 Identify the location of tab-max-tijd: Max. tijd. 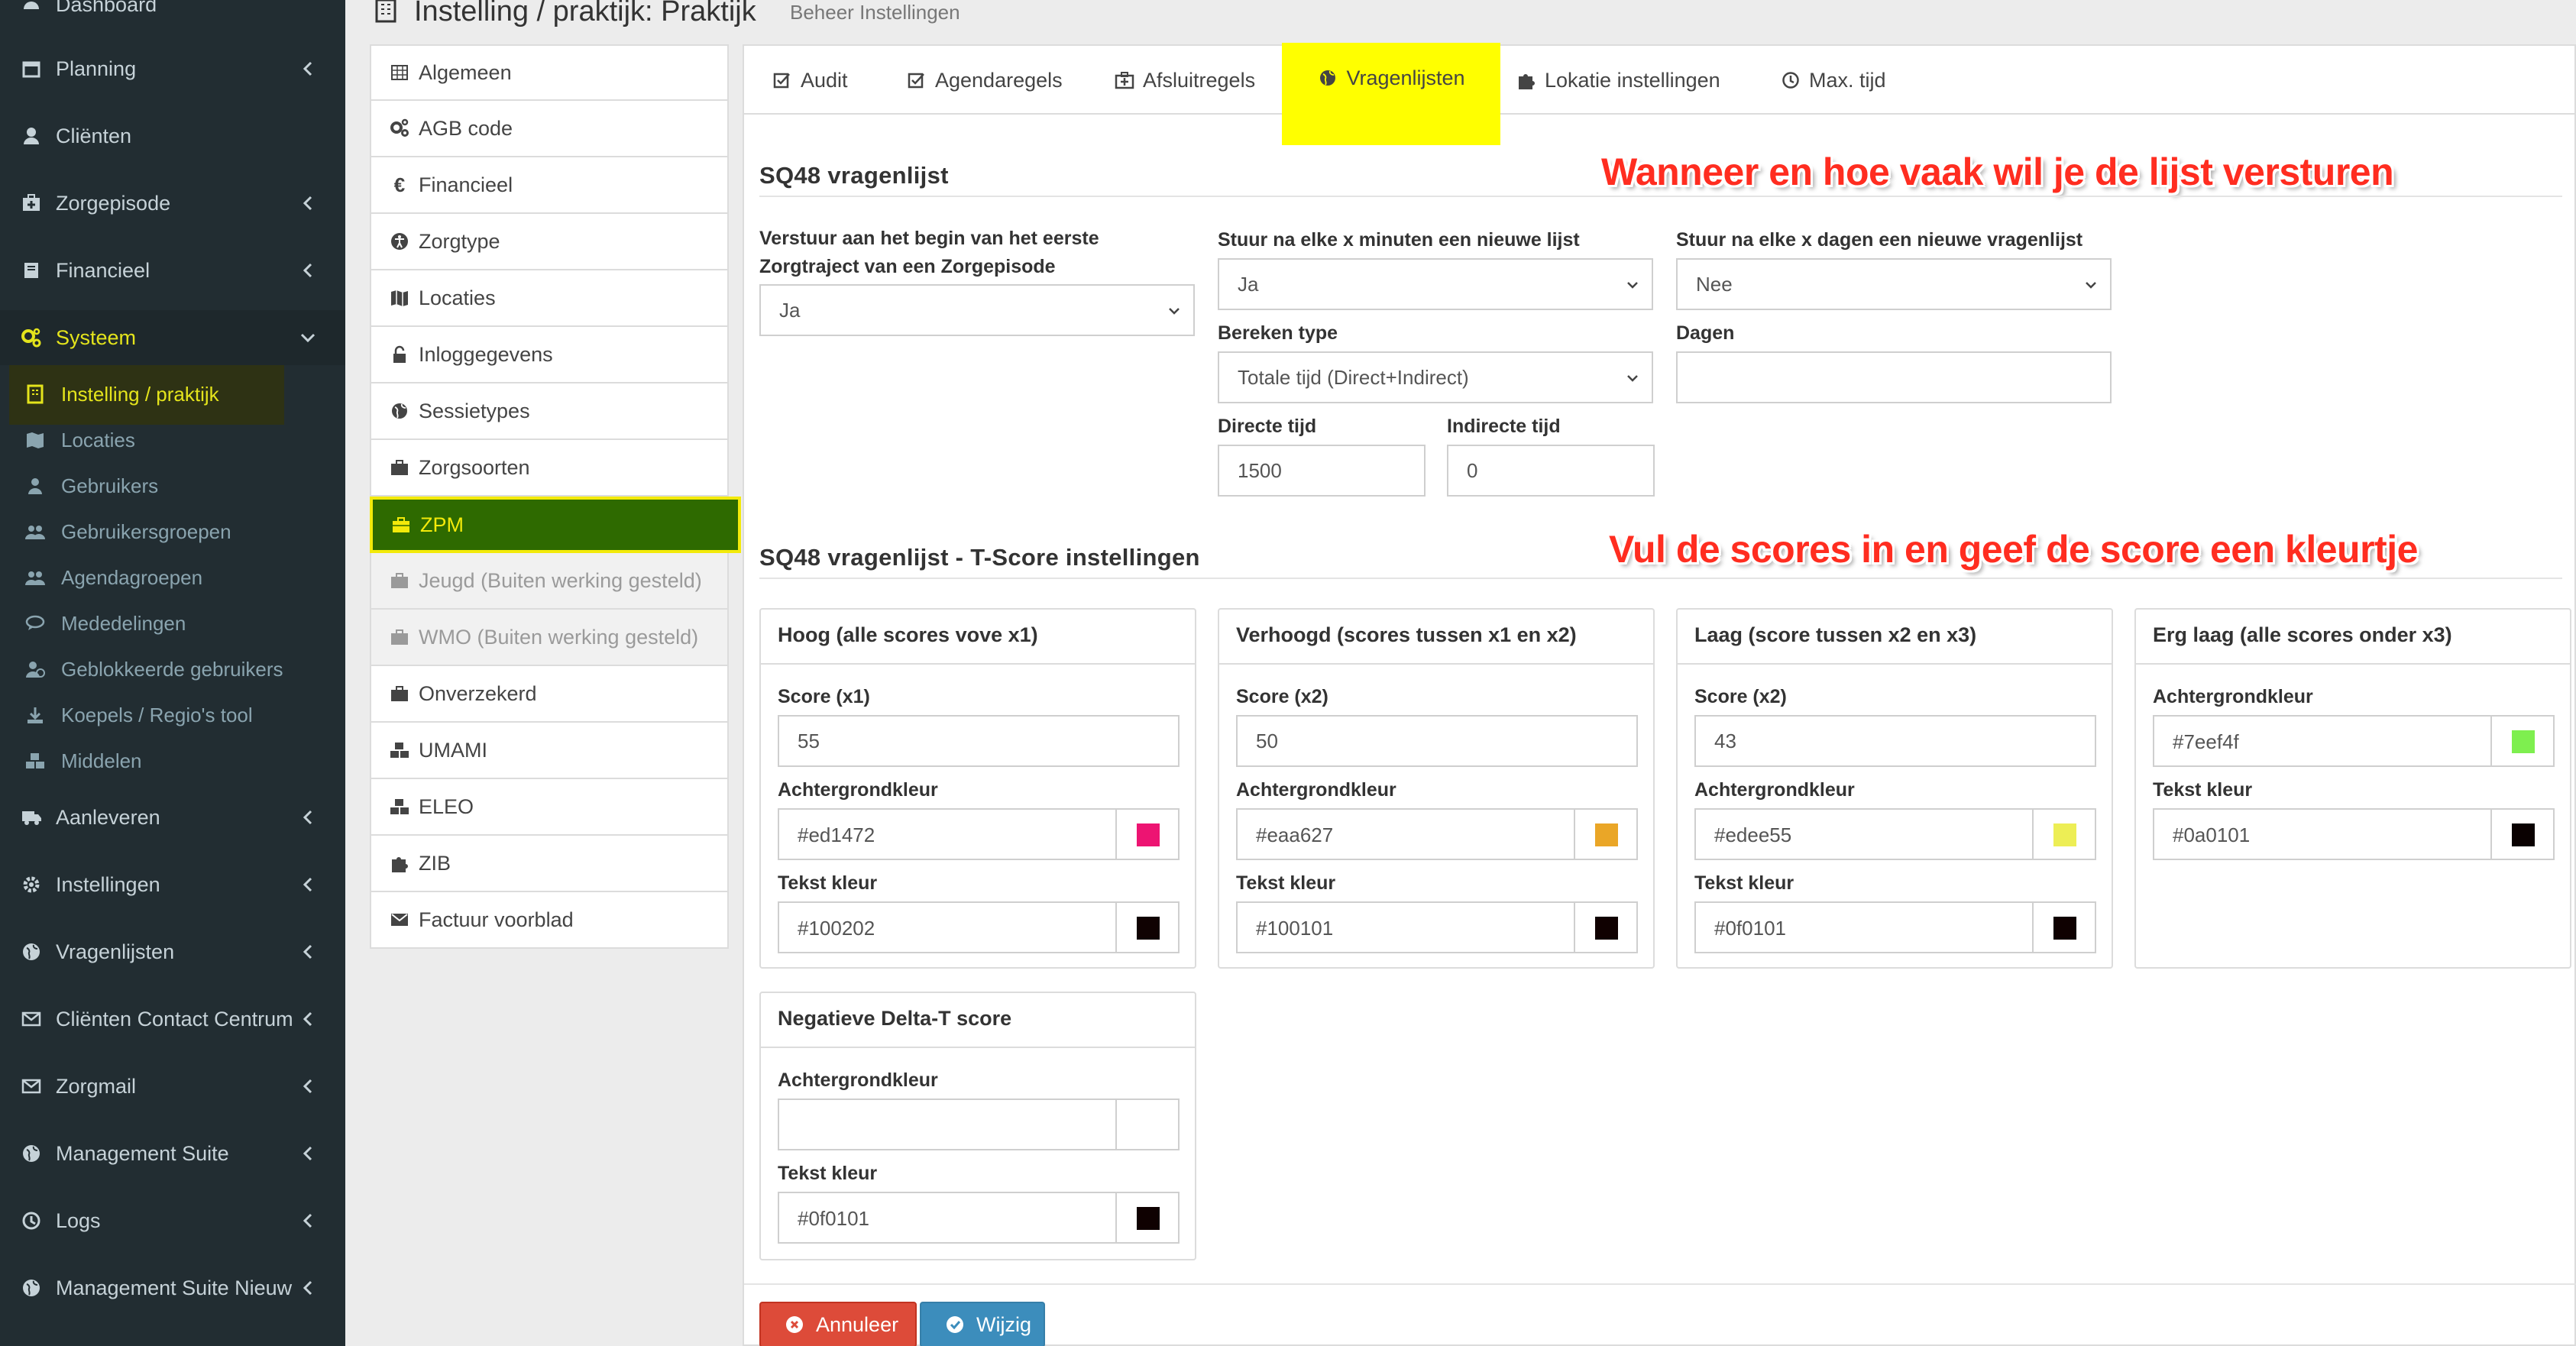
(1833, 80).